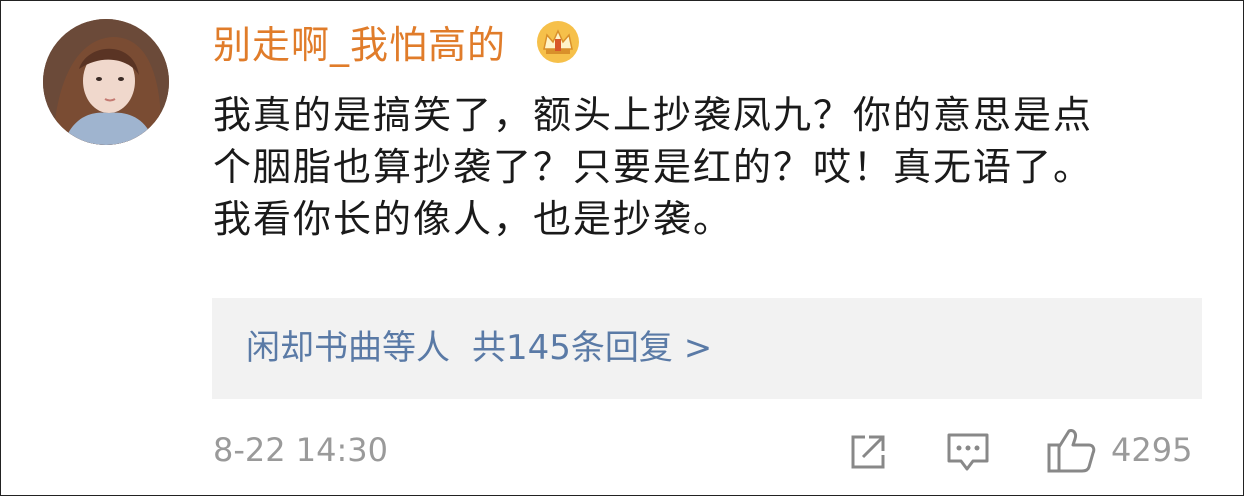 This screenshot has height=496, width=1244. I want to click on like-count: 4295, so click(1152, 450).